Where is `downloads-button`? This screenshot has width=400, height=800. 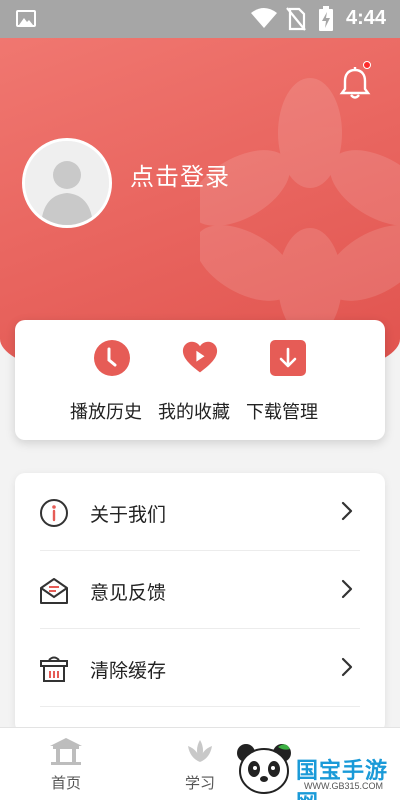
downloads-button is located at coordinates (288, 360).